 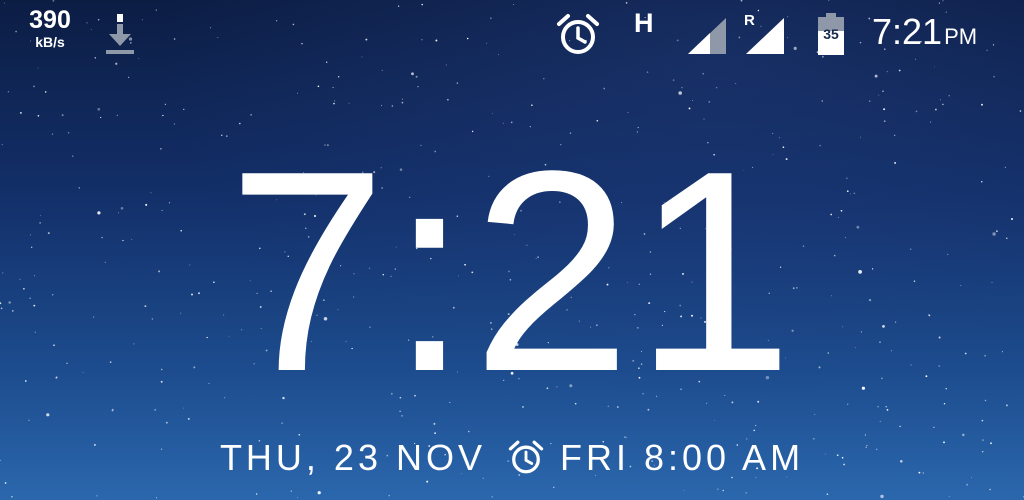 What do you see at coordinates (907, 31) in the screenshot?
I see `status-bar-time: 7:21` at bounding box center [907, 31].